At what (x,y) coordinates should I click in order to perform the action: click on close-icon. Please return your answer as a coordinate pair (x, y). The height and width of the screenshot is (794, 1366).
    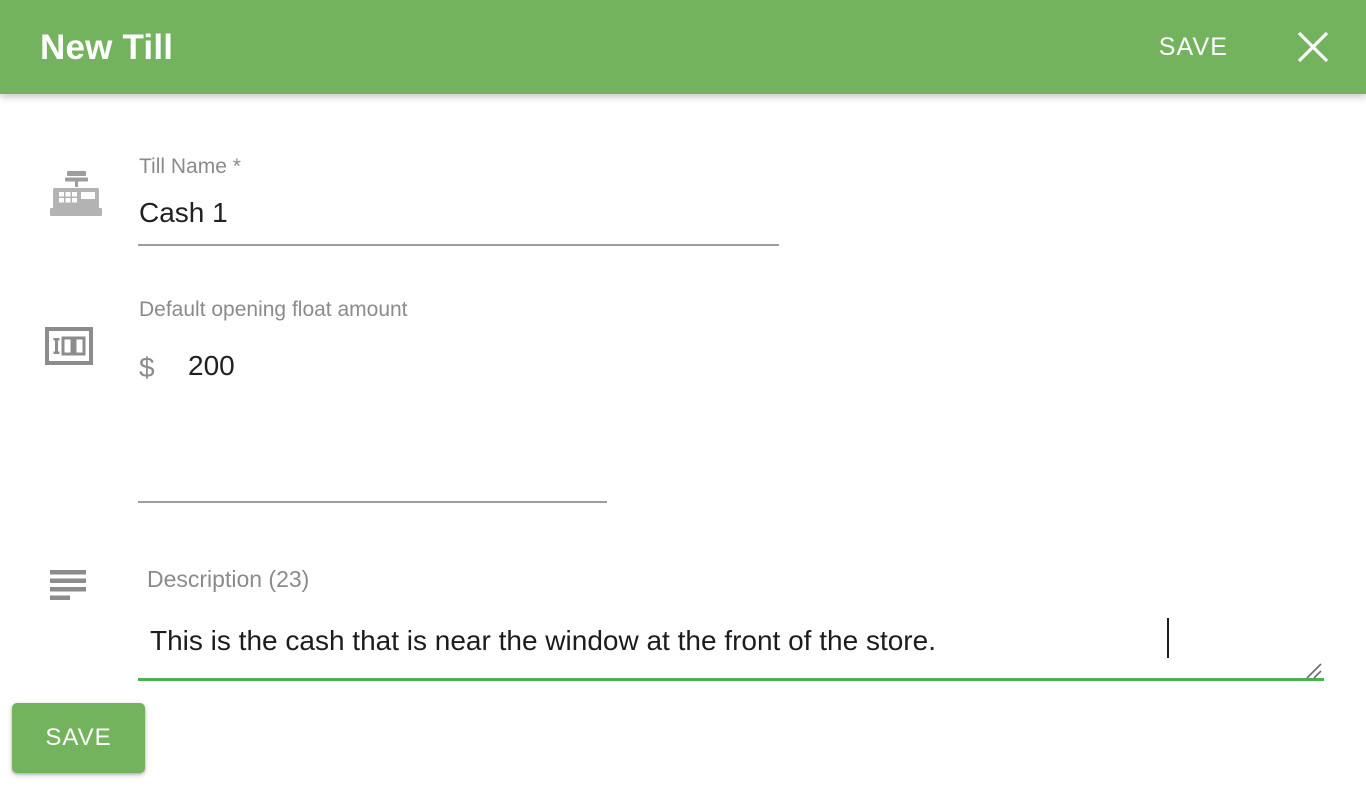
    Looking at the image, I should click on (1313, 47).